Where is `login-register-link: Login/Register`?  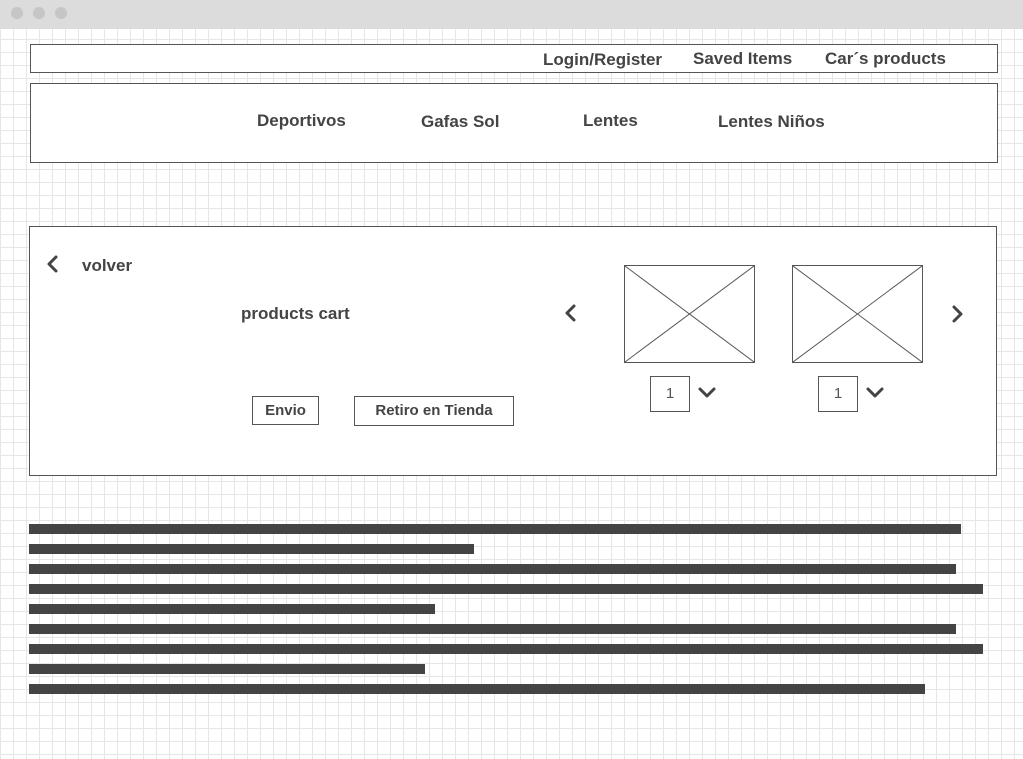 login-register-link: Login/Register is located at coordinates (602, 59).